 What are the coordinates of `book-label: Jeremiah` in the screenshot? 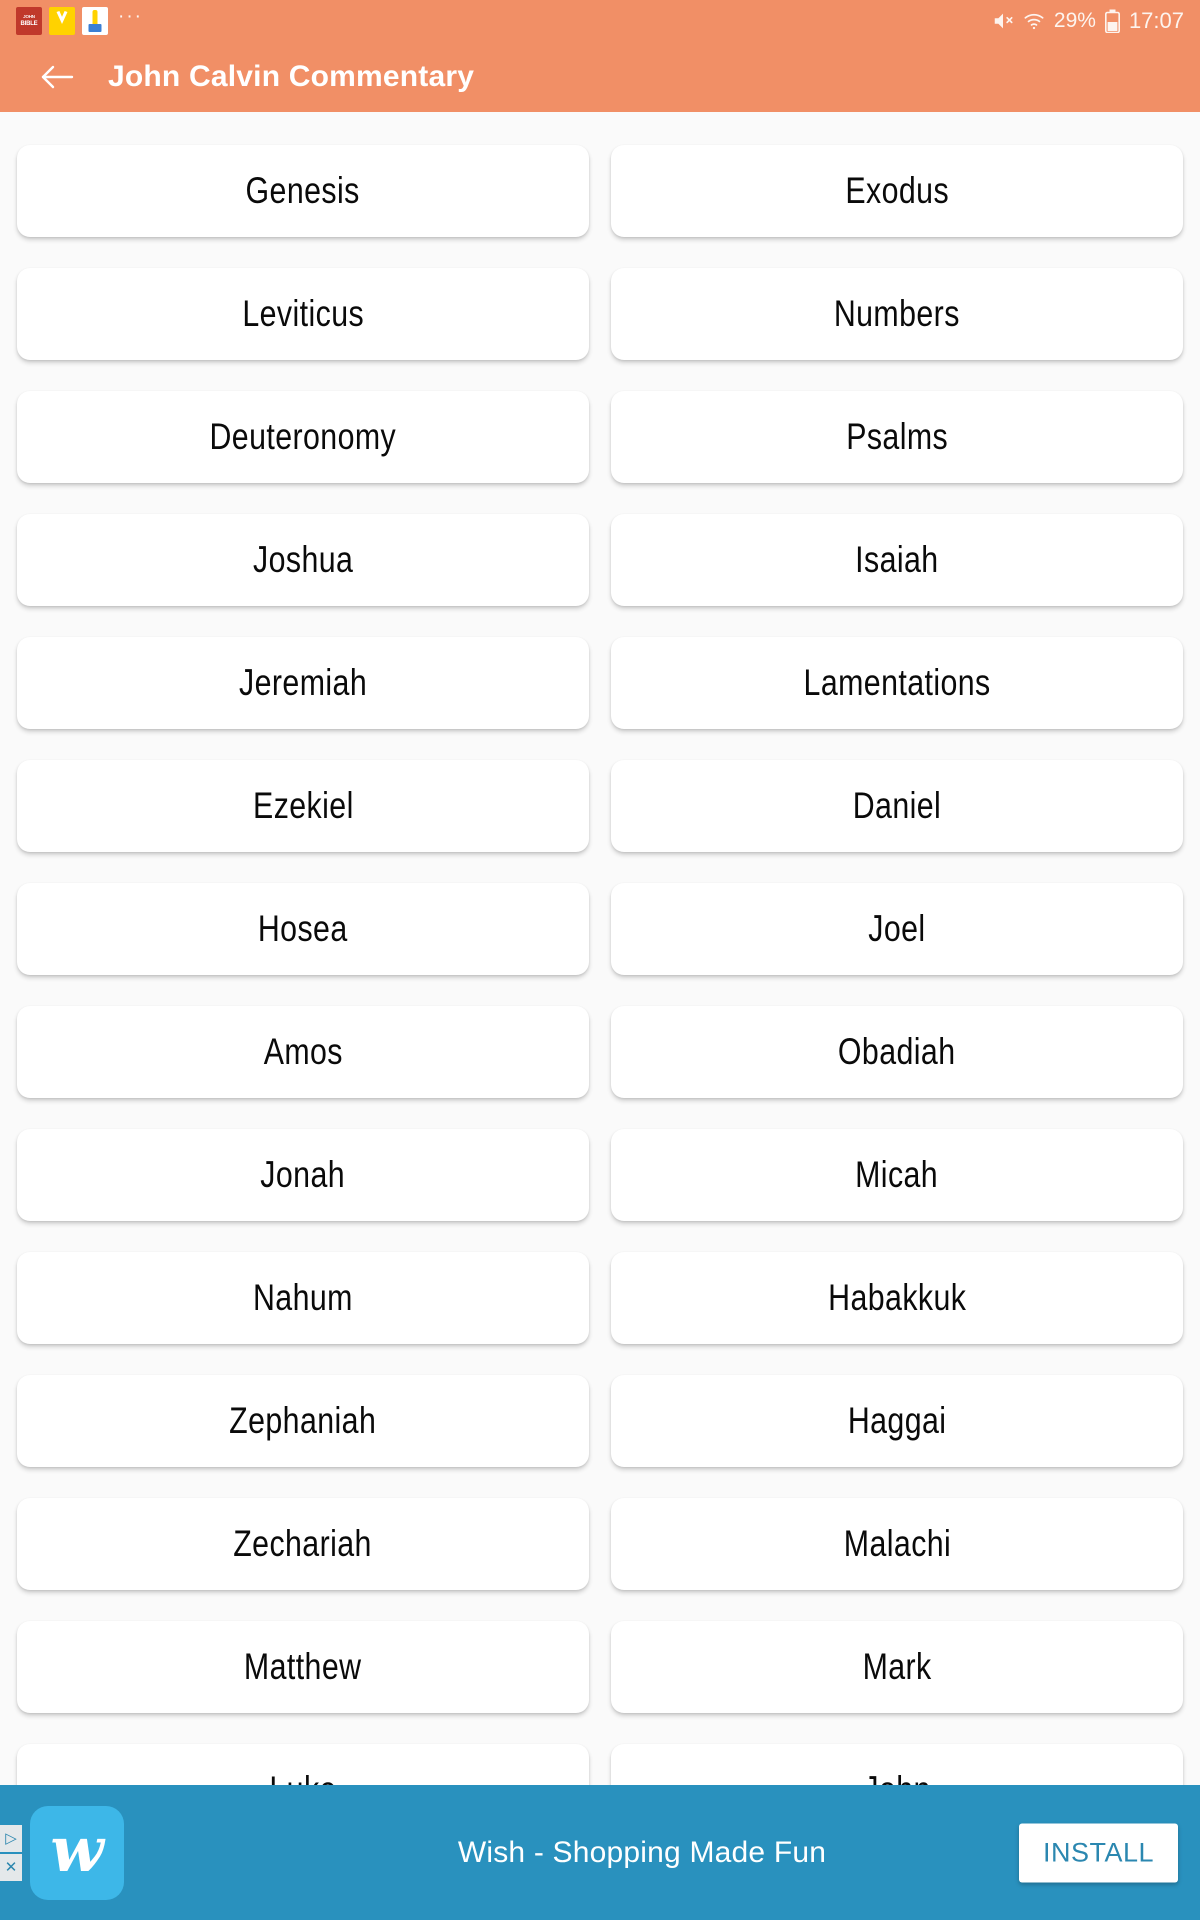 It's located at (303, 682).